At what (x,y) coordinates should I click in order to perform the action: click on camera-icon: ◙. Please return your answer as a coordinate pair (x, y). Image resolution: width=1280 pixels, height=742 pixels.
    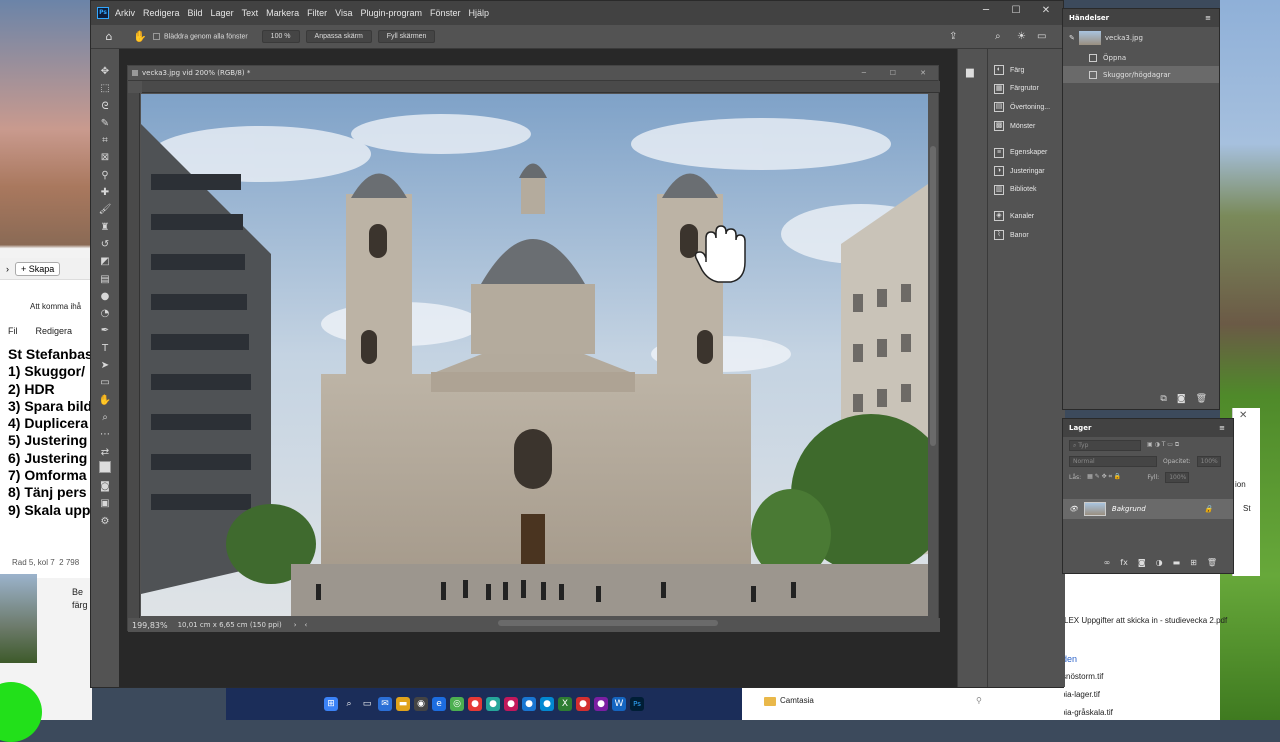
    Looking at the image, I should click on (1181, 399).